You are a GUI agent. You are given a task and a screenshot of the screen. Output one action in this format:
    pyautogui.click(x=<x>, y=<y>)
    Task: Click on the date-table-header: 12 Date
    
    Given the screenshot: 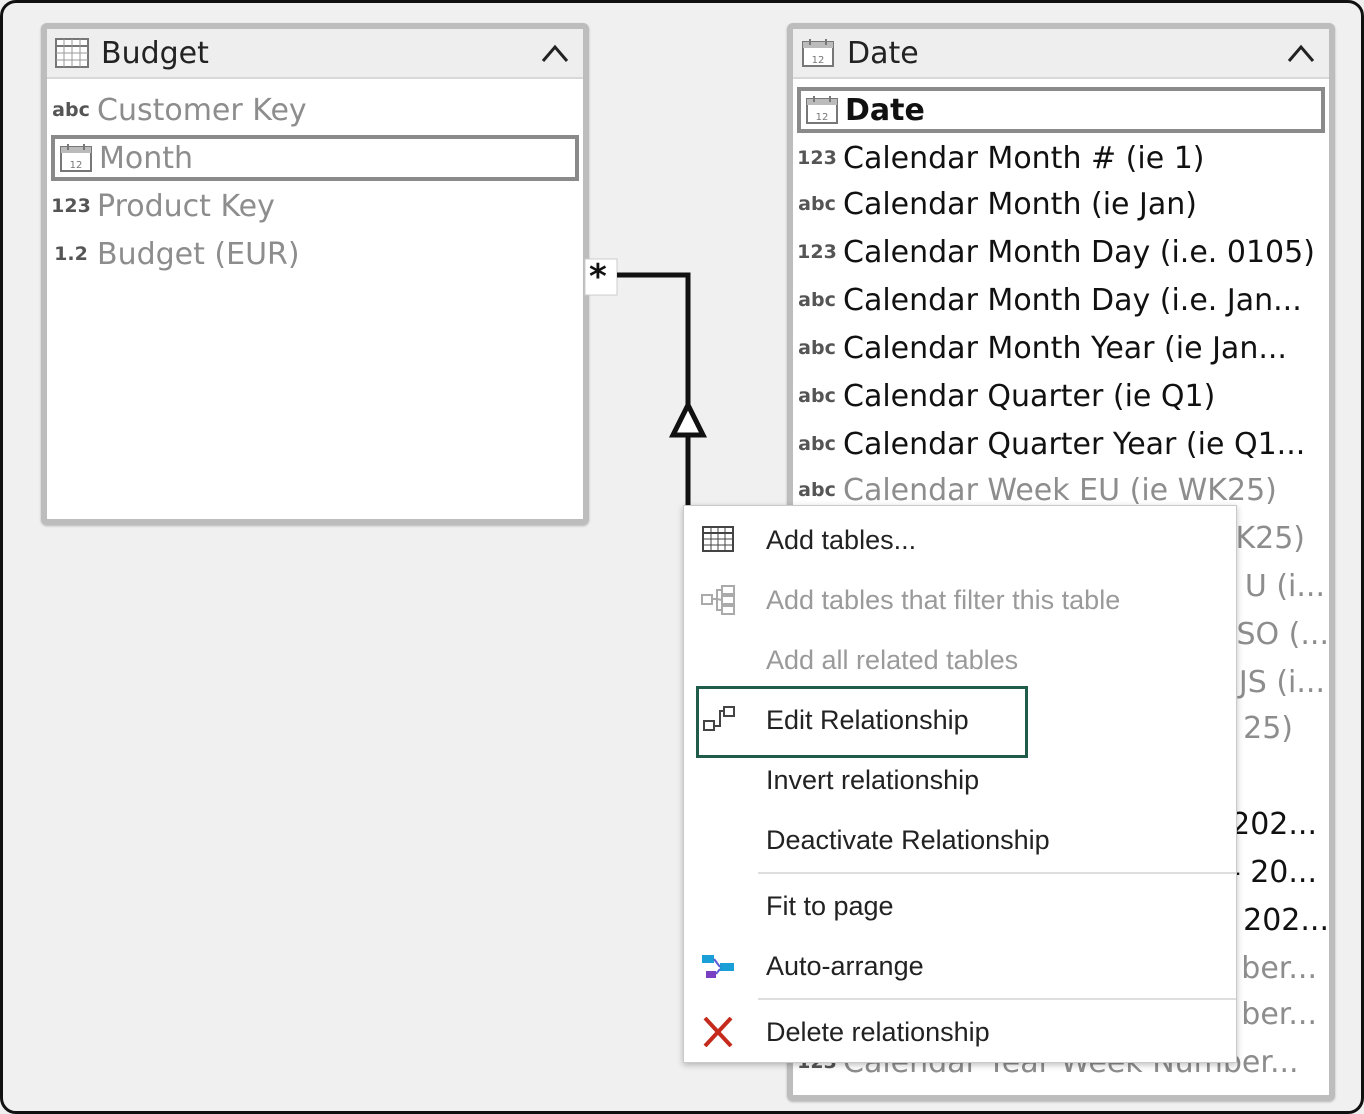 What is the action you would take?
    pyautogui.click(x=1061, y=54)
    